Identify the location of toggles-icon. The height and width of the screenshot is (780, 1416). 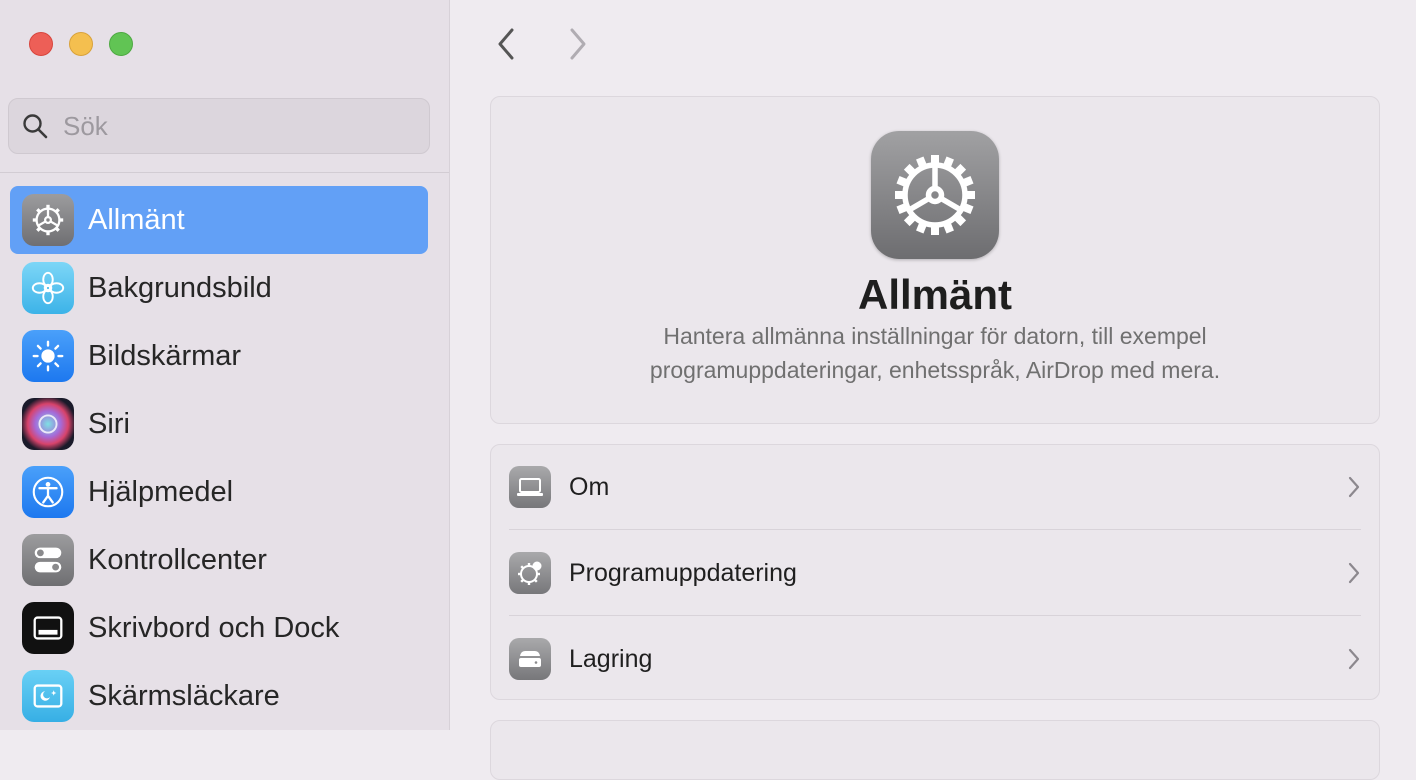
(48, 560).